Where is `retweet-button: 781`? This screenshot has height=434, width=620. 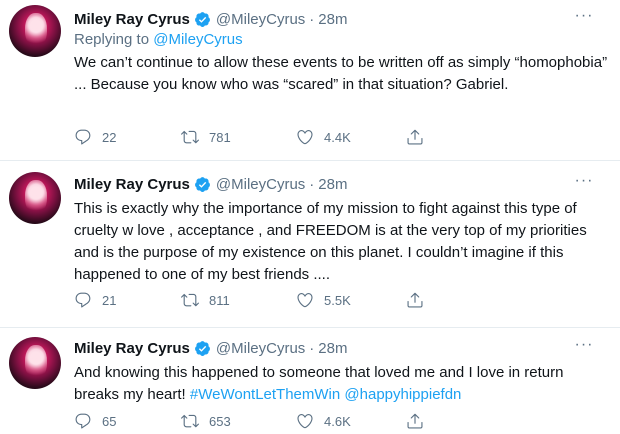
retweet-button: 781 is located at coordinates (206, 137).